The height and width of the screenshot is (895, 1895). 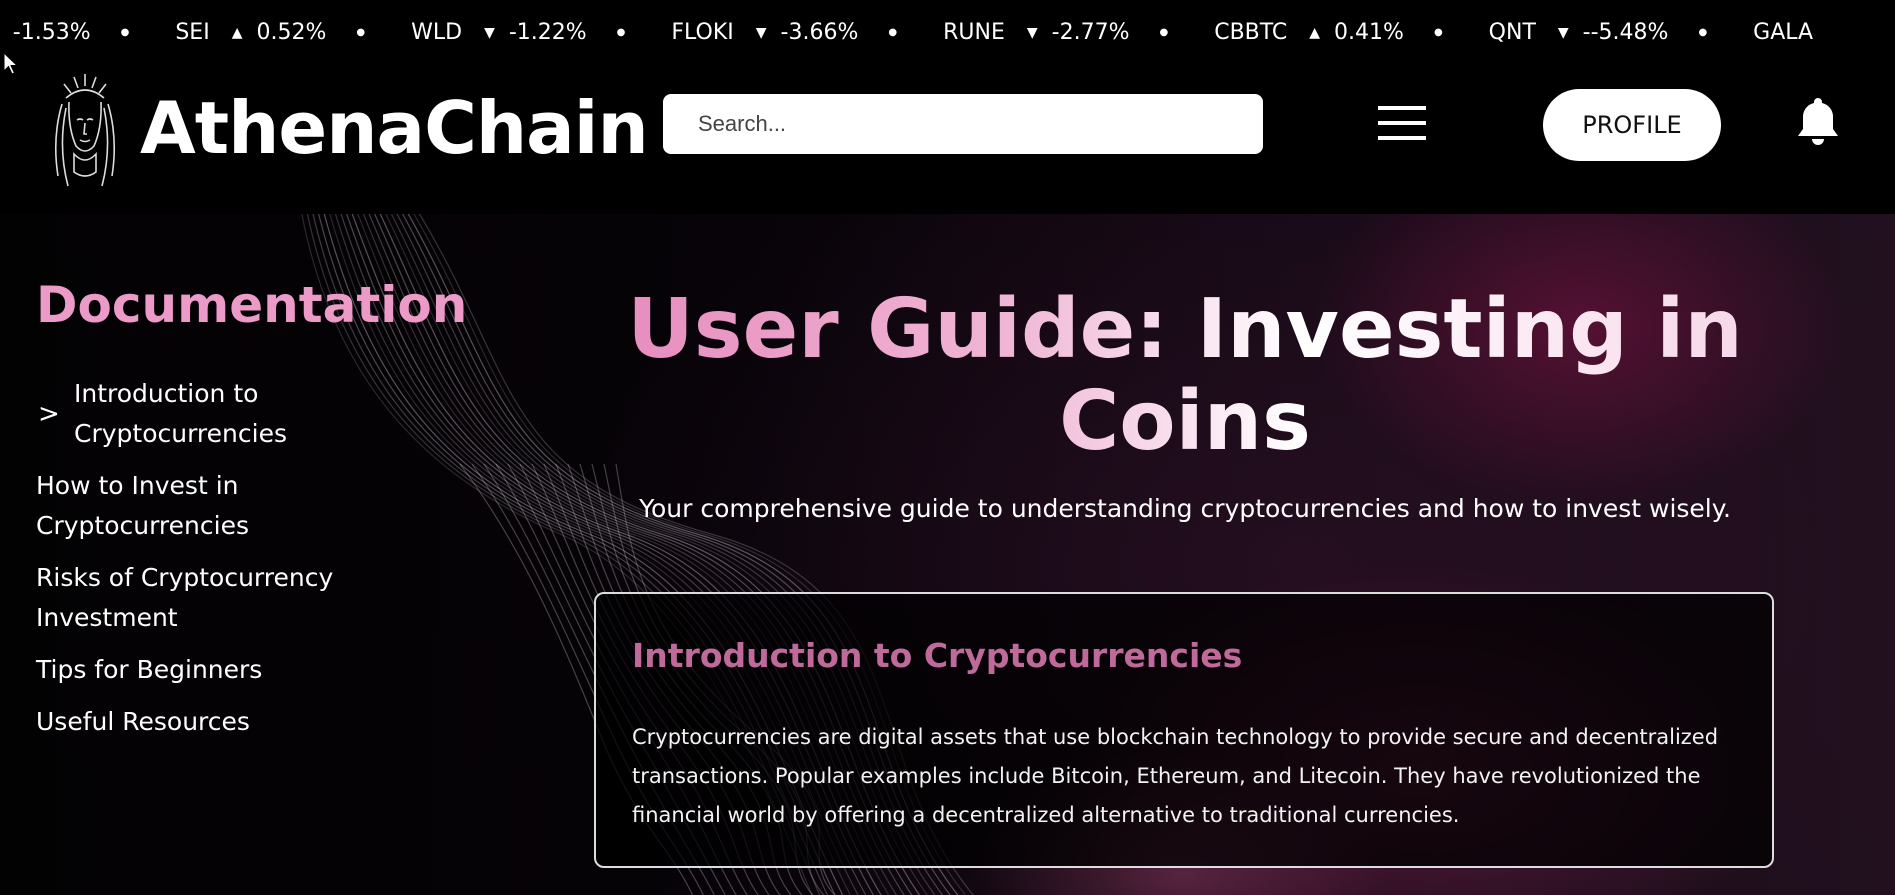 What do you see at coordinates (1512, 32) in the screenshot?
I see `ticker-symbol: QNT` at bounding box center [1512, 32].